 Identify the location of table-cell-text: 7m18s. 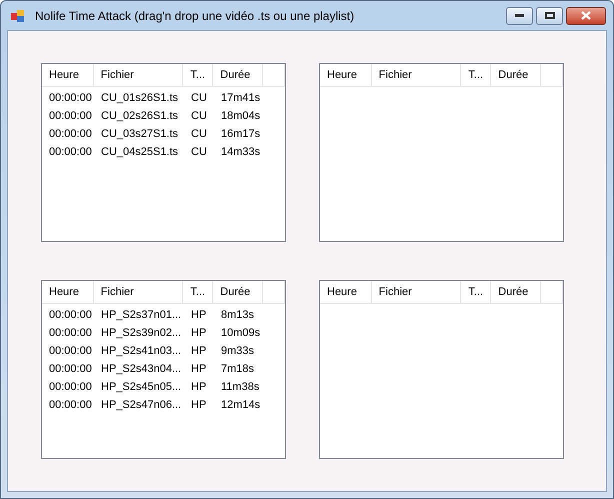
(238, 369).